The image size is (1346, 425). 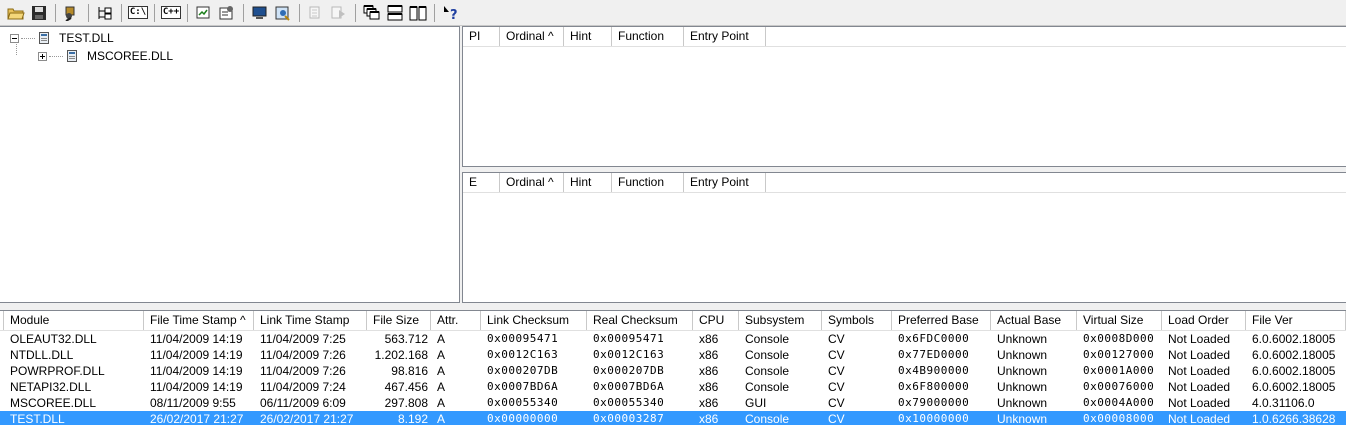 What do you see at coordinates (51, 387) in the screenshot?
I see `cell-module: NETAPI32.DLL` at bounding box center [51, 387].